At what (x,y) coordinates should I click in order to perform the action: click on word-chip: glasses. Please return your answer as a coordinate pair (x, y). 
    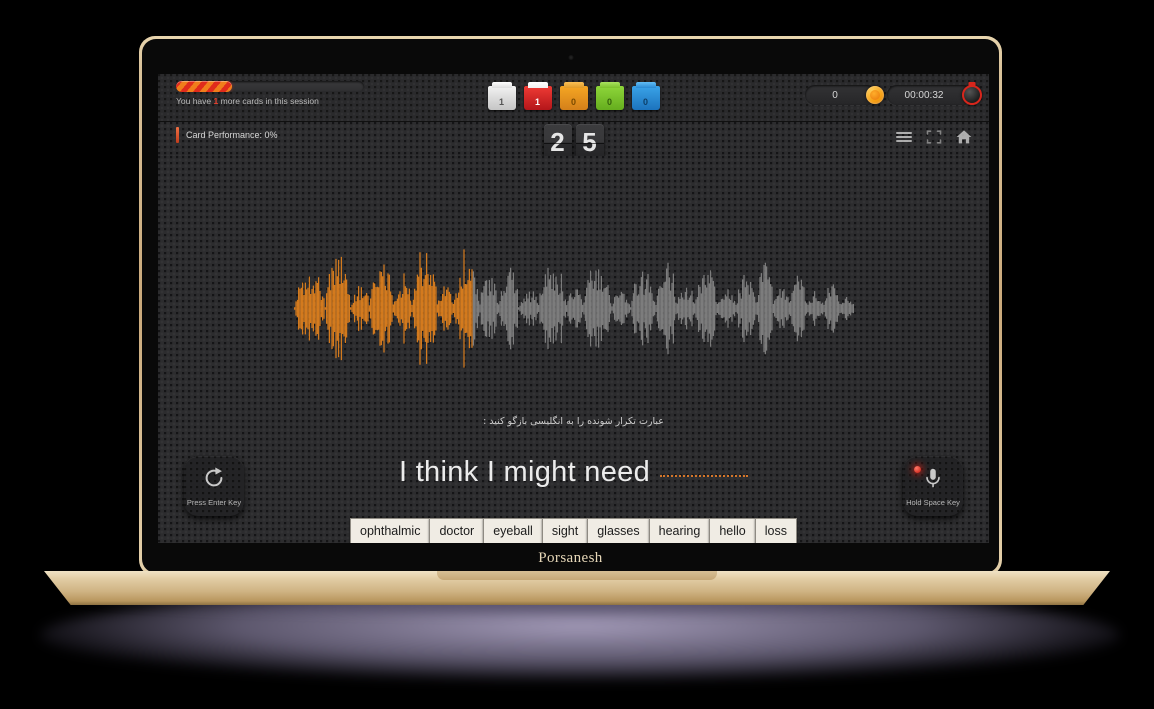
    Looking at the image, I should click on (618, 530).